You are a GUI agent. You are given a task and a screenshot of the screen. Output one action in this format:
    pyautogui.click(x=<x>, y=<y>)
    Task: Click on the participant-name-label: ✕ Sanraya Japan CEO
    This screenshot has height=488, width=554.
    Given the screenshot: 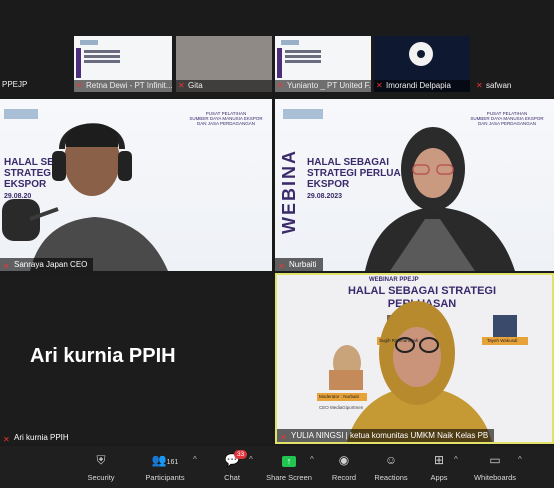 What is the action you would take?
    pyautogui.click(x=47, y=264)
    